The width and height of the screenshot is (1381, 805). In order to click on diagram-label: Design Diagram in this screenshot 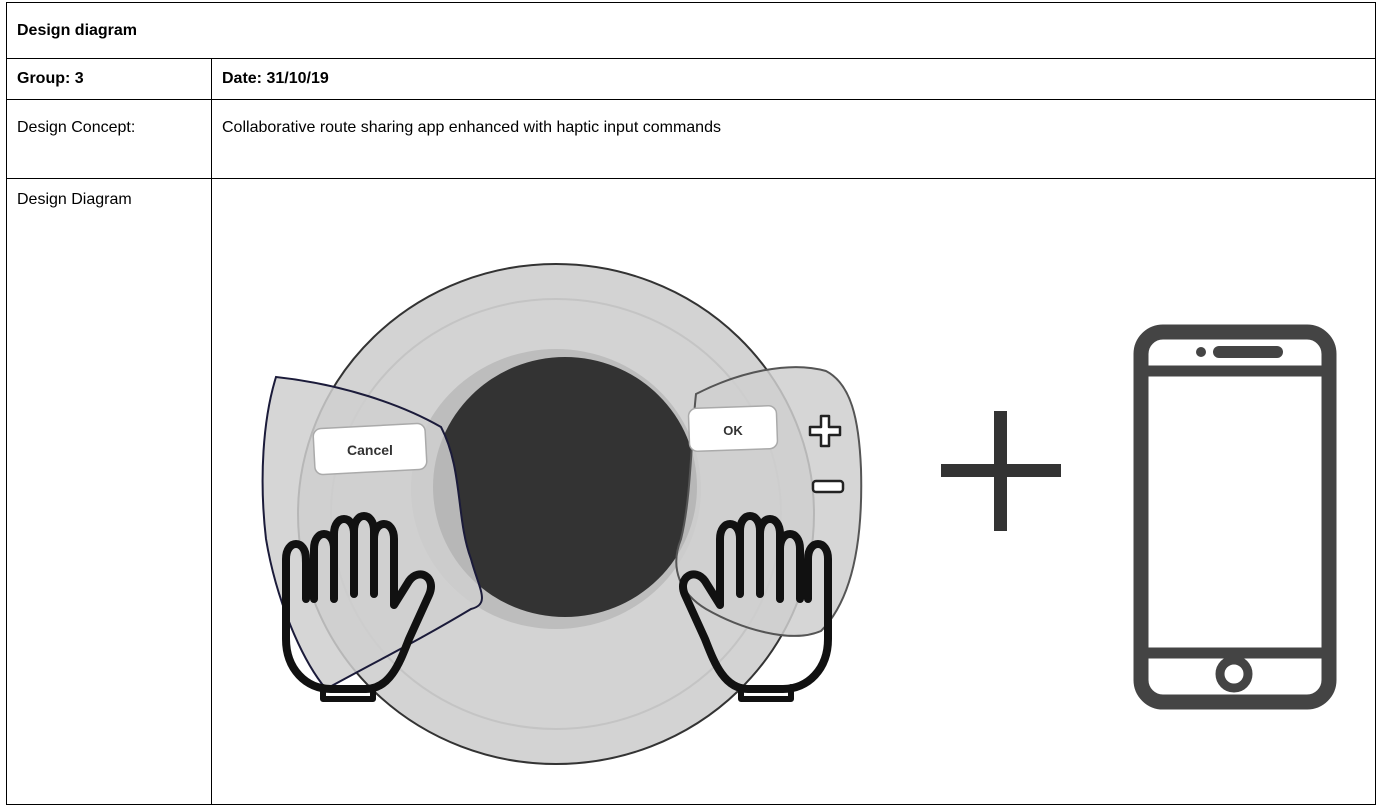, I will do `click(109, 491)`.